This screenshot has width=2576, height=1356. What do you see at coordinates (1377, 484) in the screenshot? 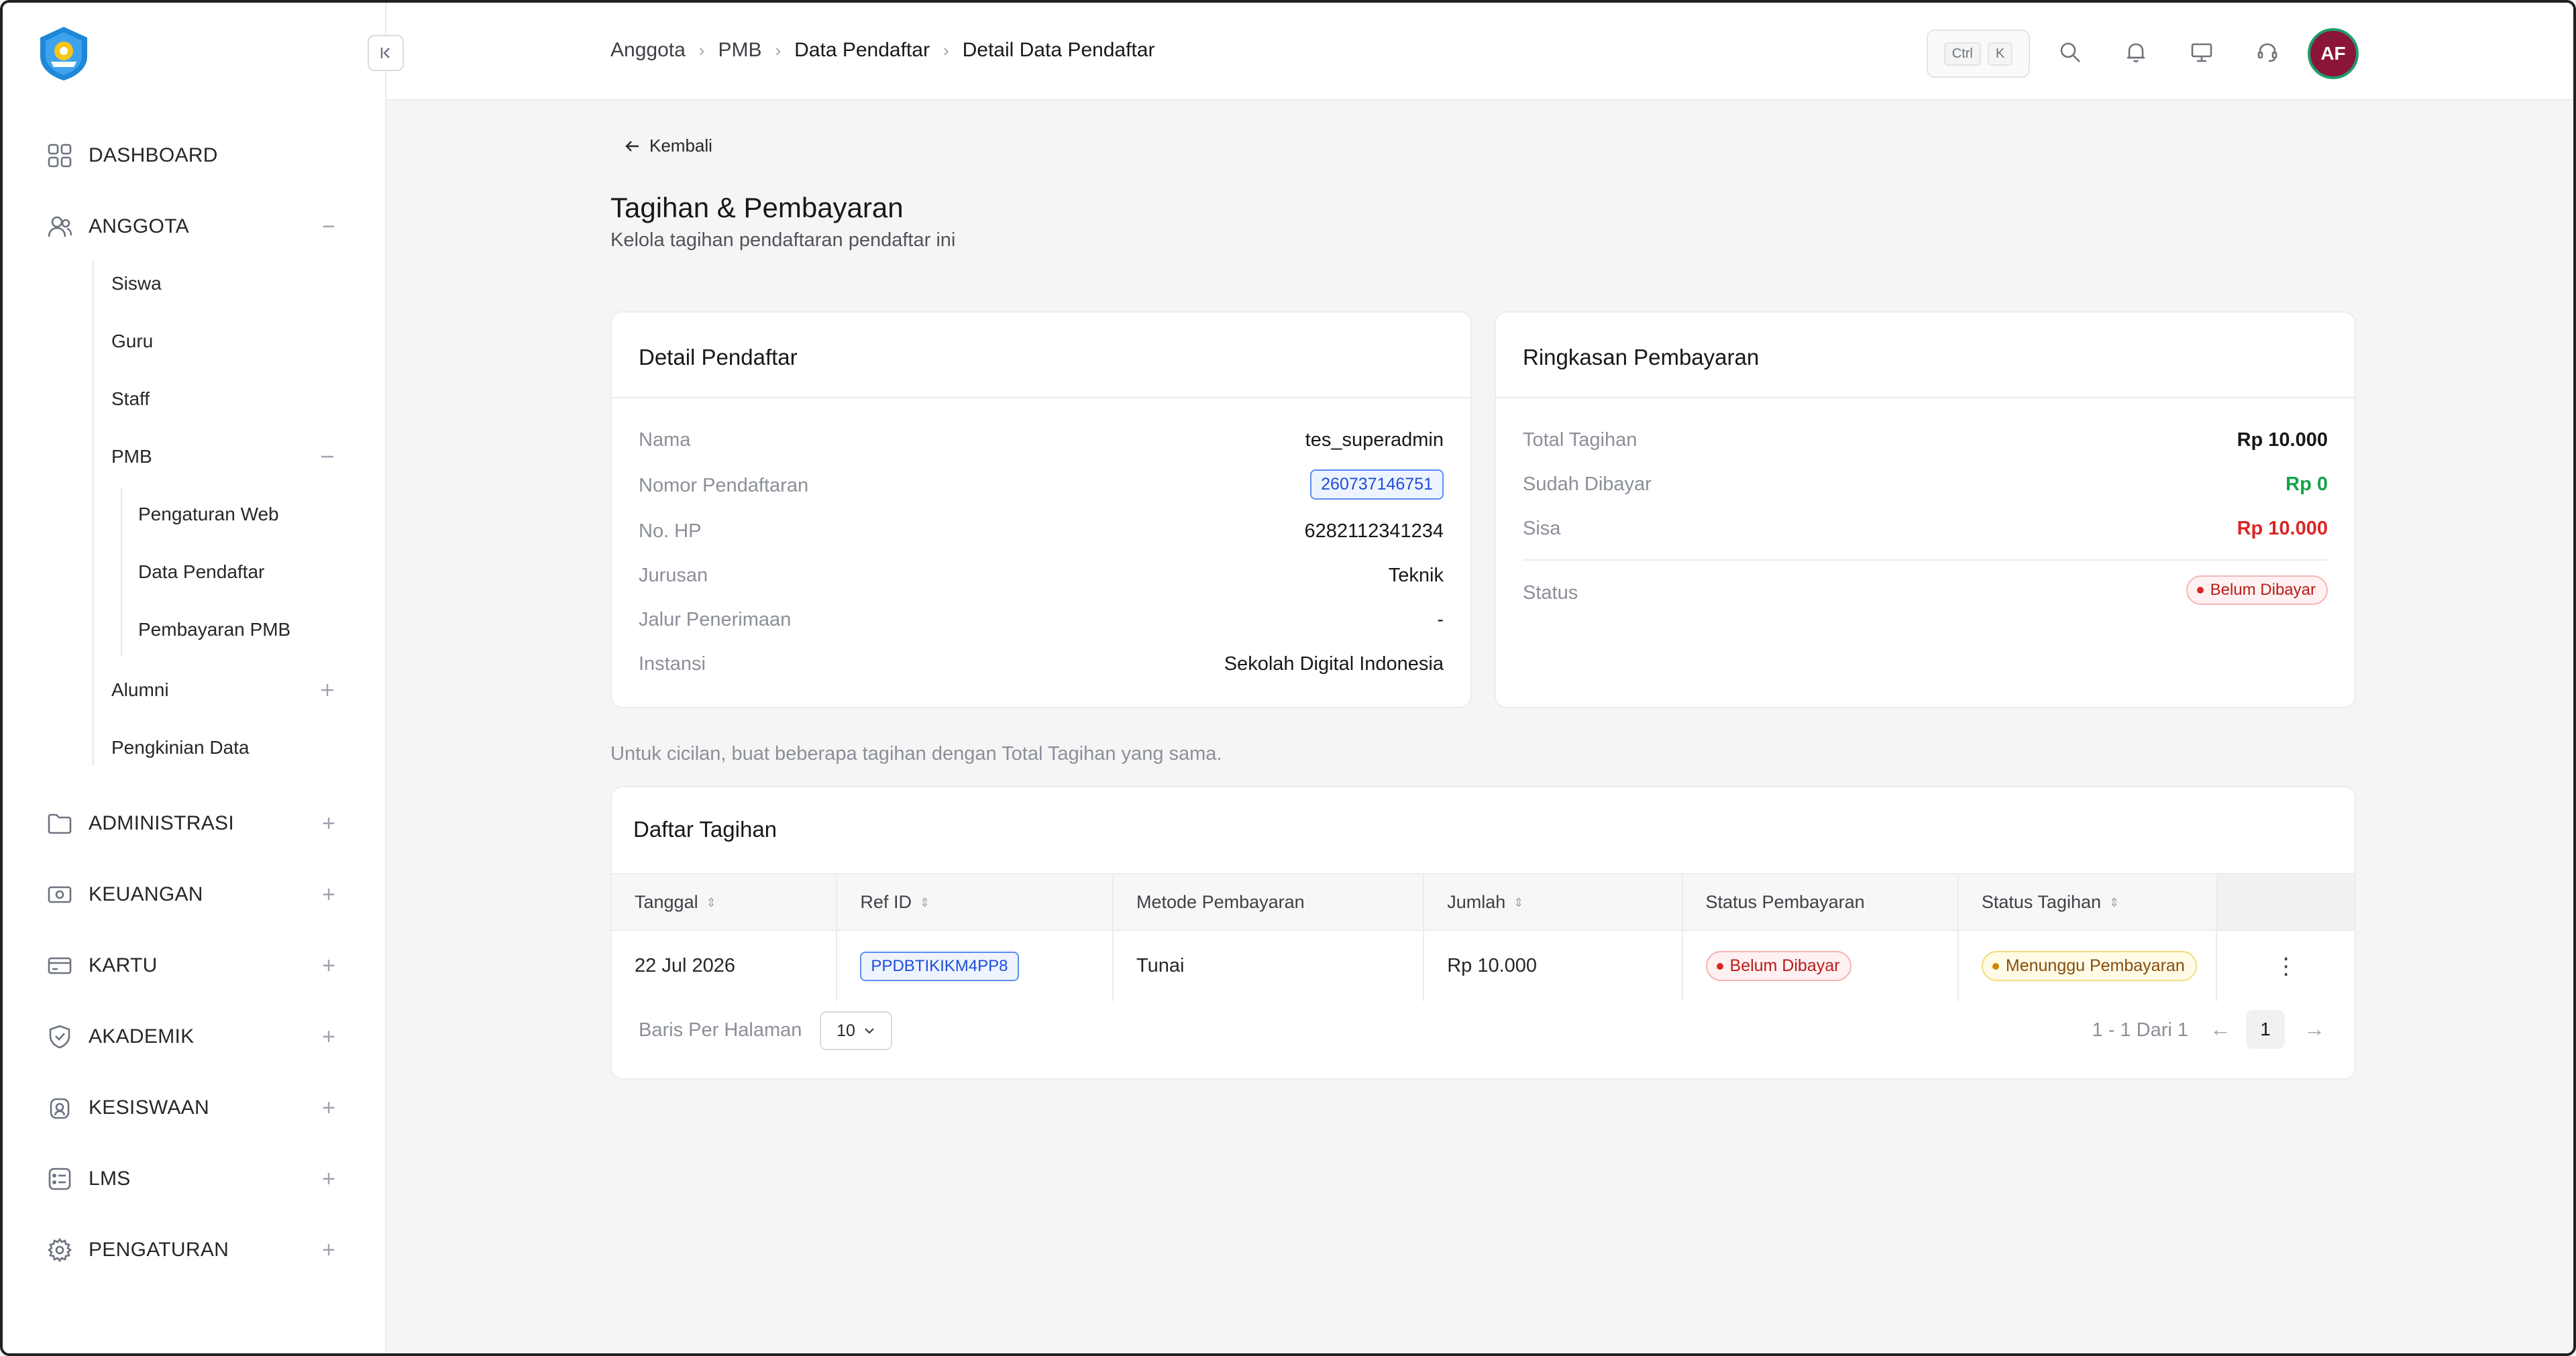
I see `registration-number-badge: 260737146751` at bounding box center [1377, 484].